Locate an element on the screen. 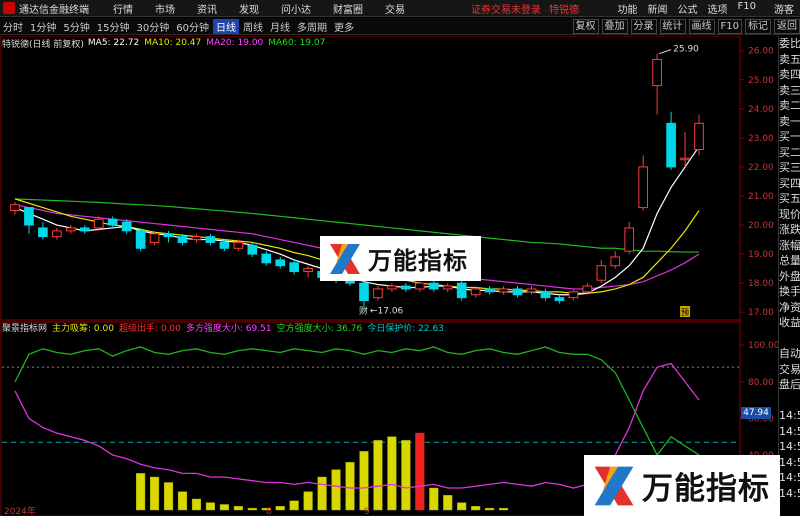  login-notice: 证券交易未登录 is located at coordinates (506, 8).